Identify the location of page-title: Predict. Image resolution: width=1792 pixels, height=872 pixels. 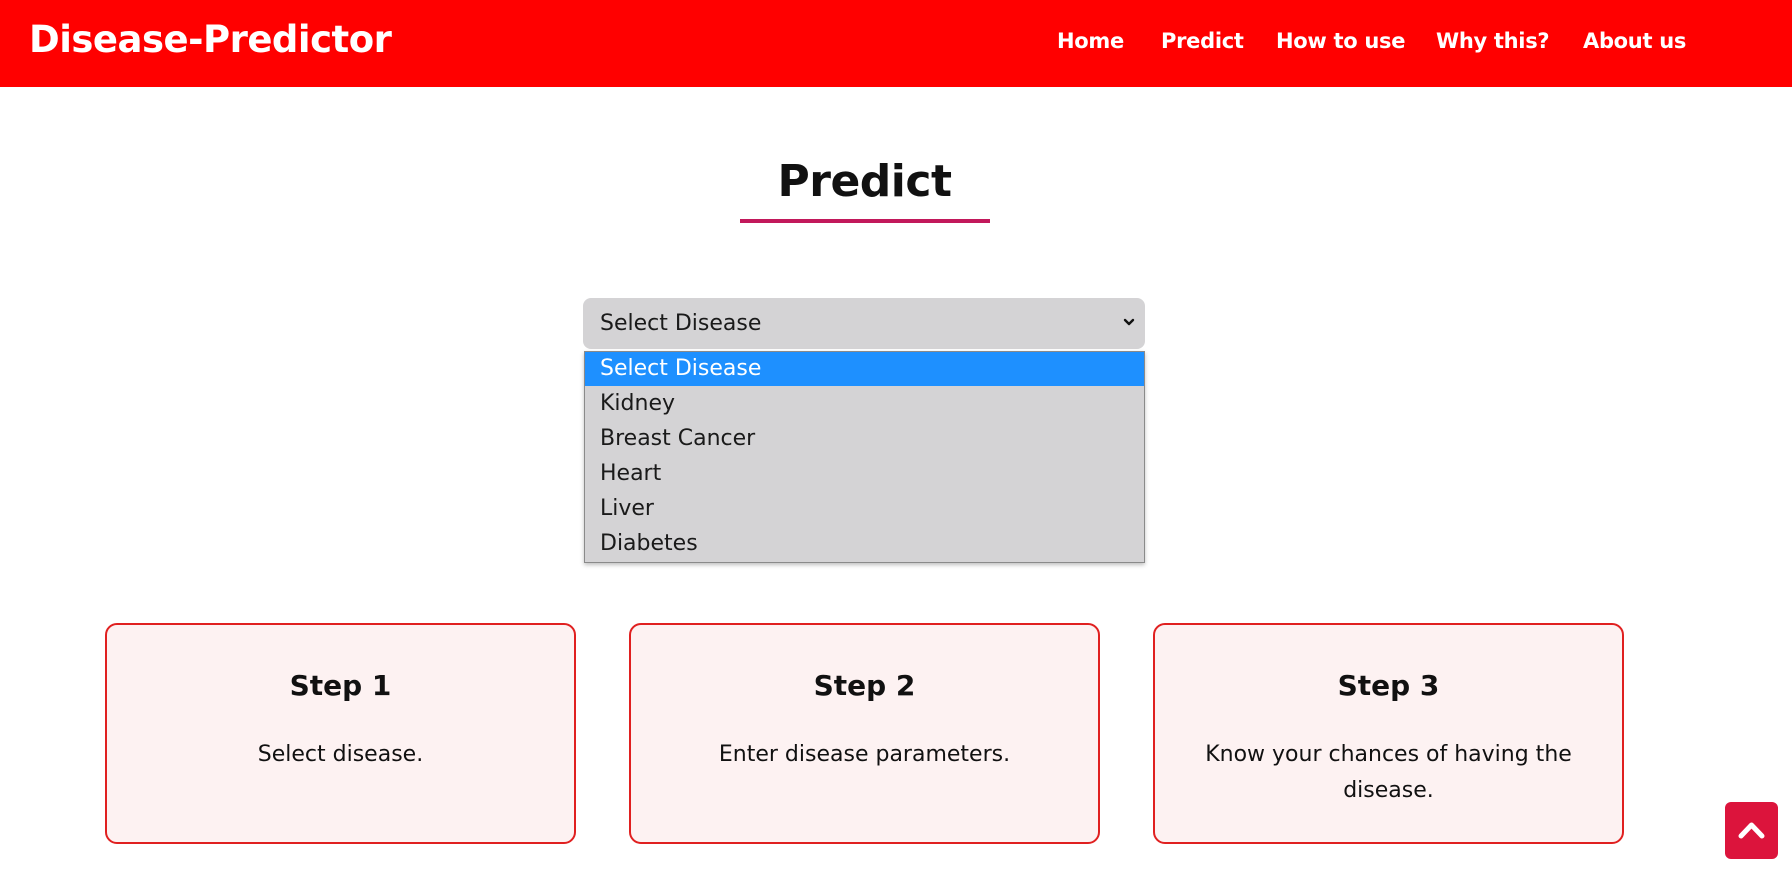
(864, 181).